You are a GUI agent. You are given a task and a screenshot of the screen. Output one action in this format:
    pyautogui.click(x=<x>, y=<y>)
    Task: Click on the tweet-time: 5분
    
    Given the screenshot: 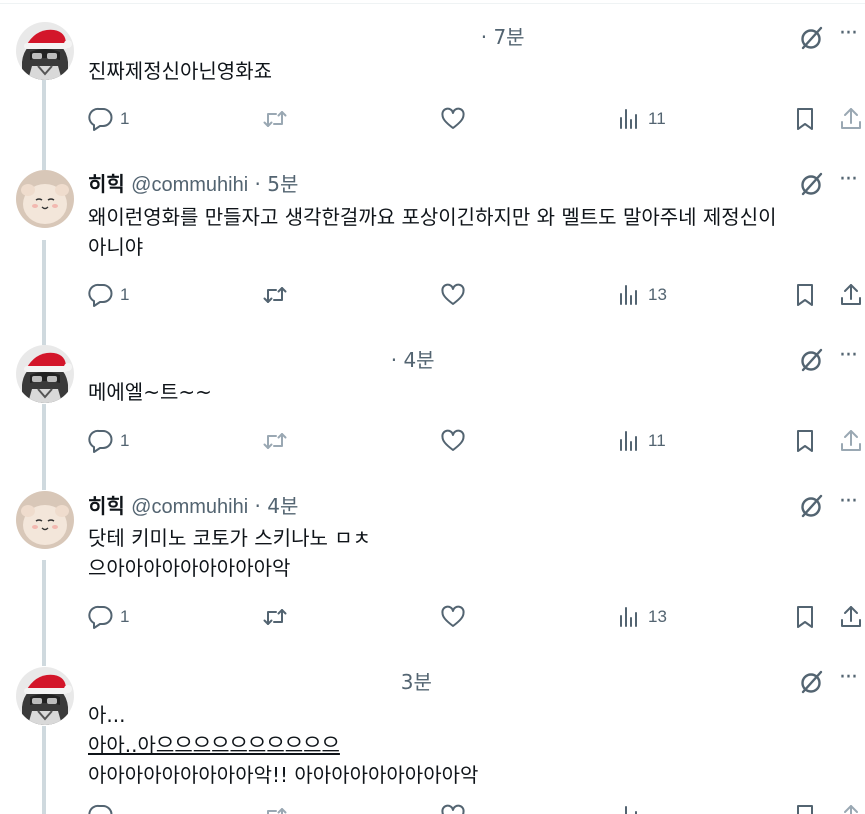 What is the action you would take?
    pyautogui.click(x=282, y=184)
    